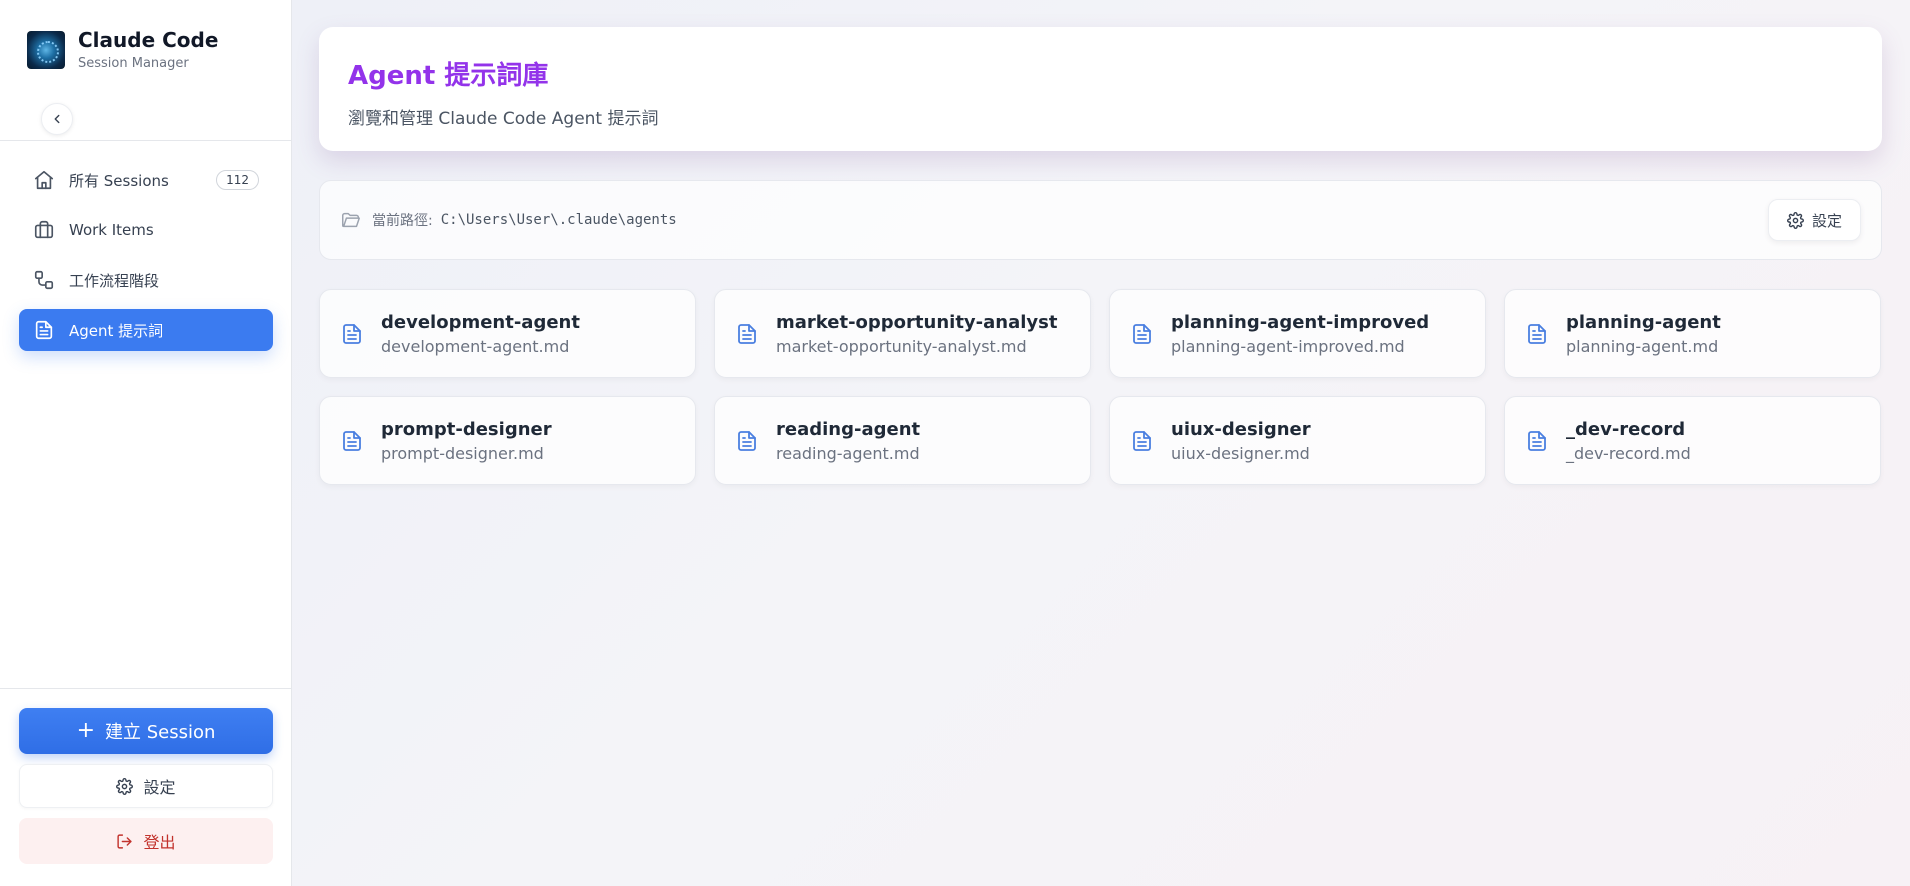  What do you see at coordinates (1628, 453) in the screenshot?
I see `agent-filename: _dev-record.md` at bounding box center [1628, 453].